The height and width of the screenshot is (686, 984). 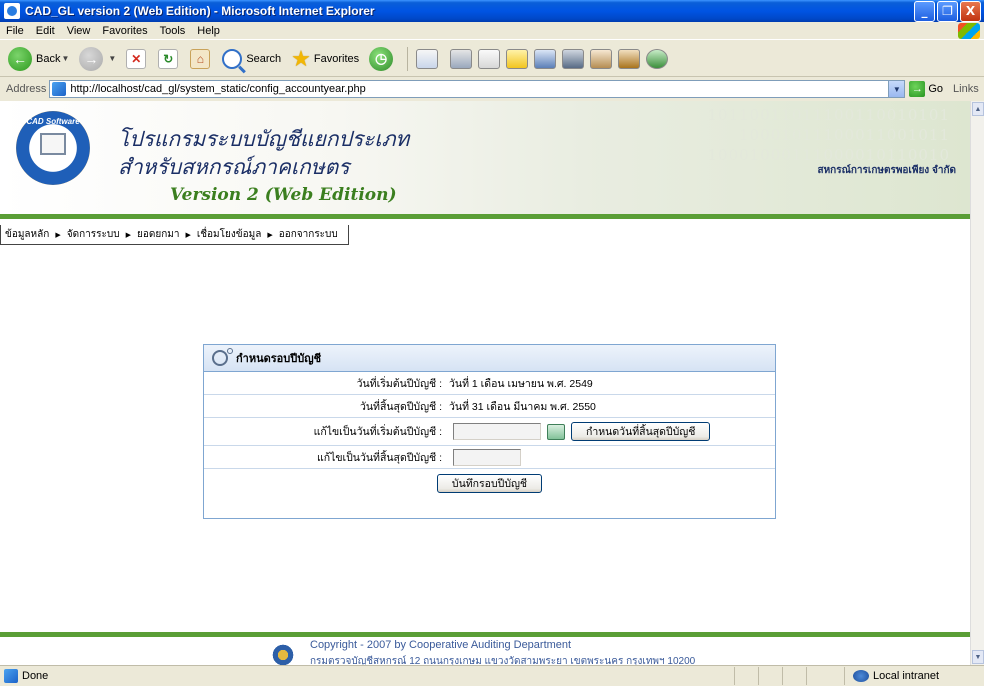 I want to click on binary-line: 10001000111000010110010, so click(x=828, y=155).